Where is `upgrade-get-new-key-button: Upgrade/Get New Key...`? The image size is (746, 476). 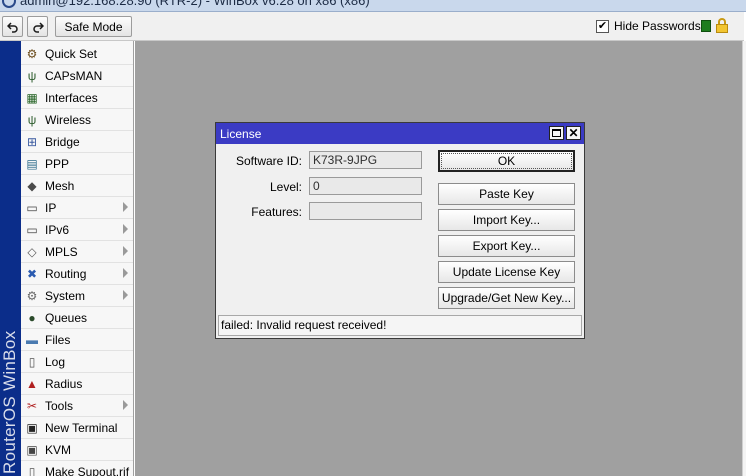
upgrade-get-new-key-button: Upgrade/Get New Key... is located at coordinates (506, 298).